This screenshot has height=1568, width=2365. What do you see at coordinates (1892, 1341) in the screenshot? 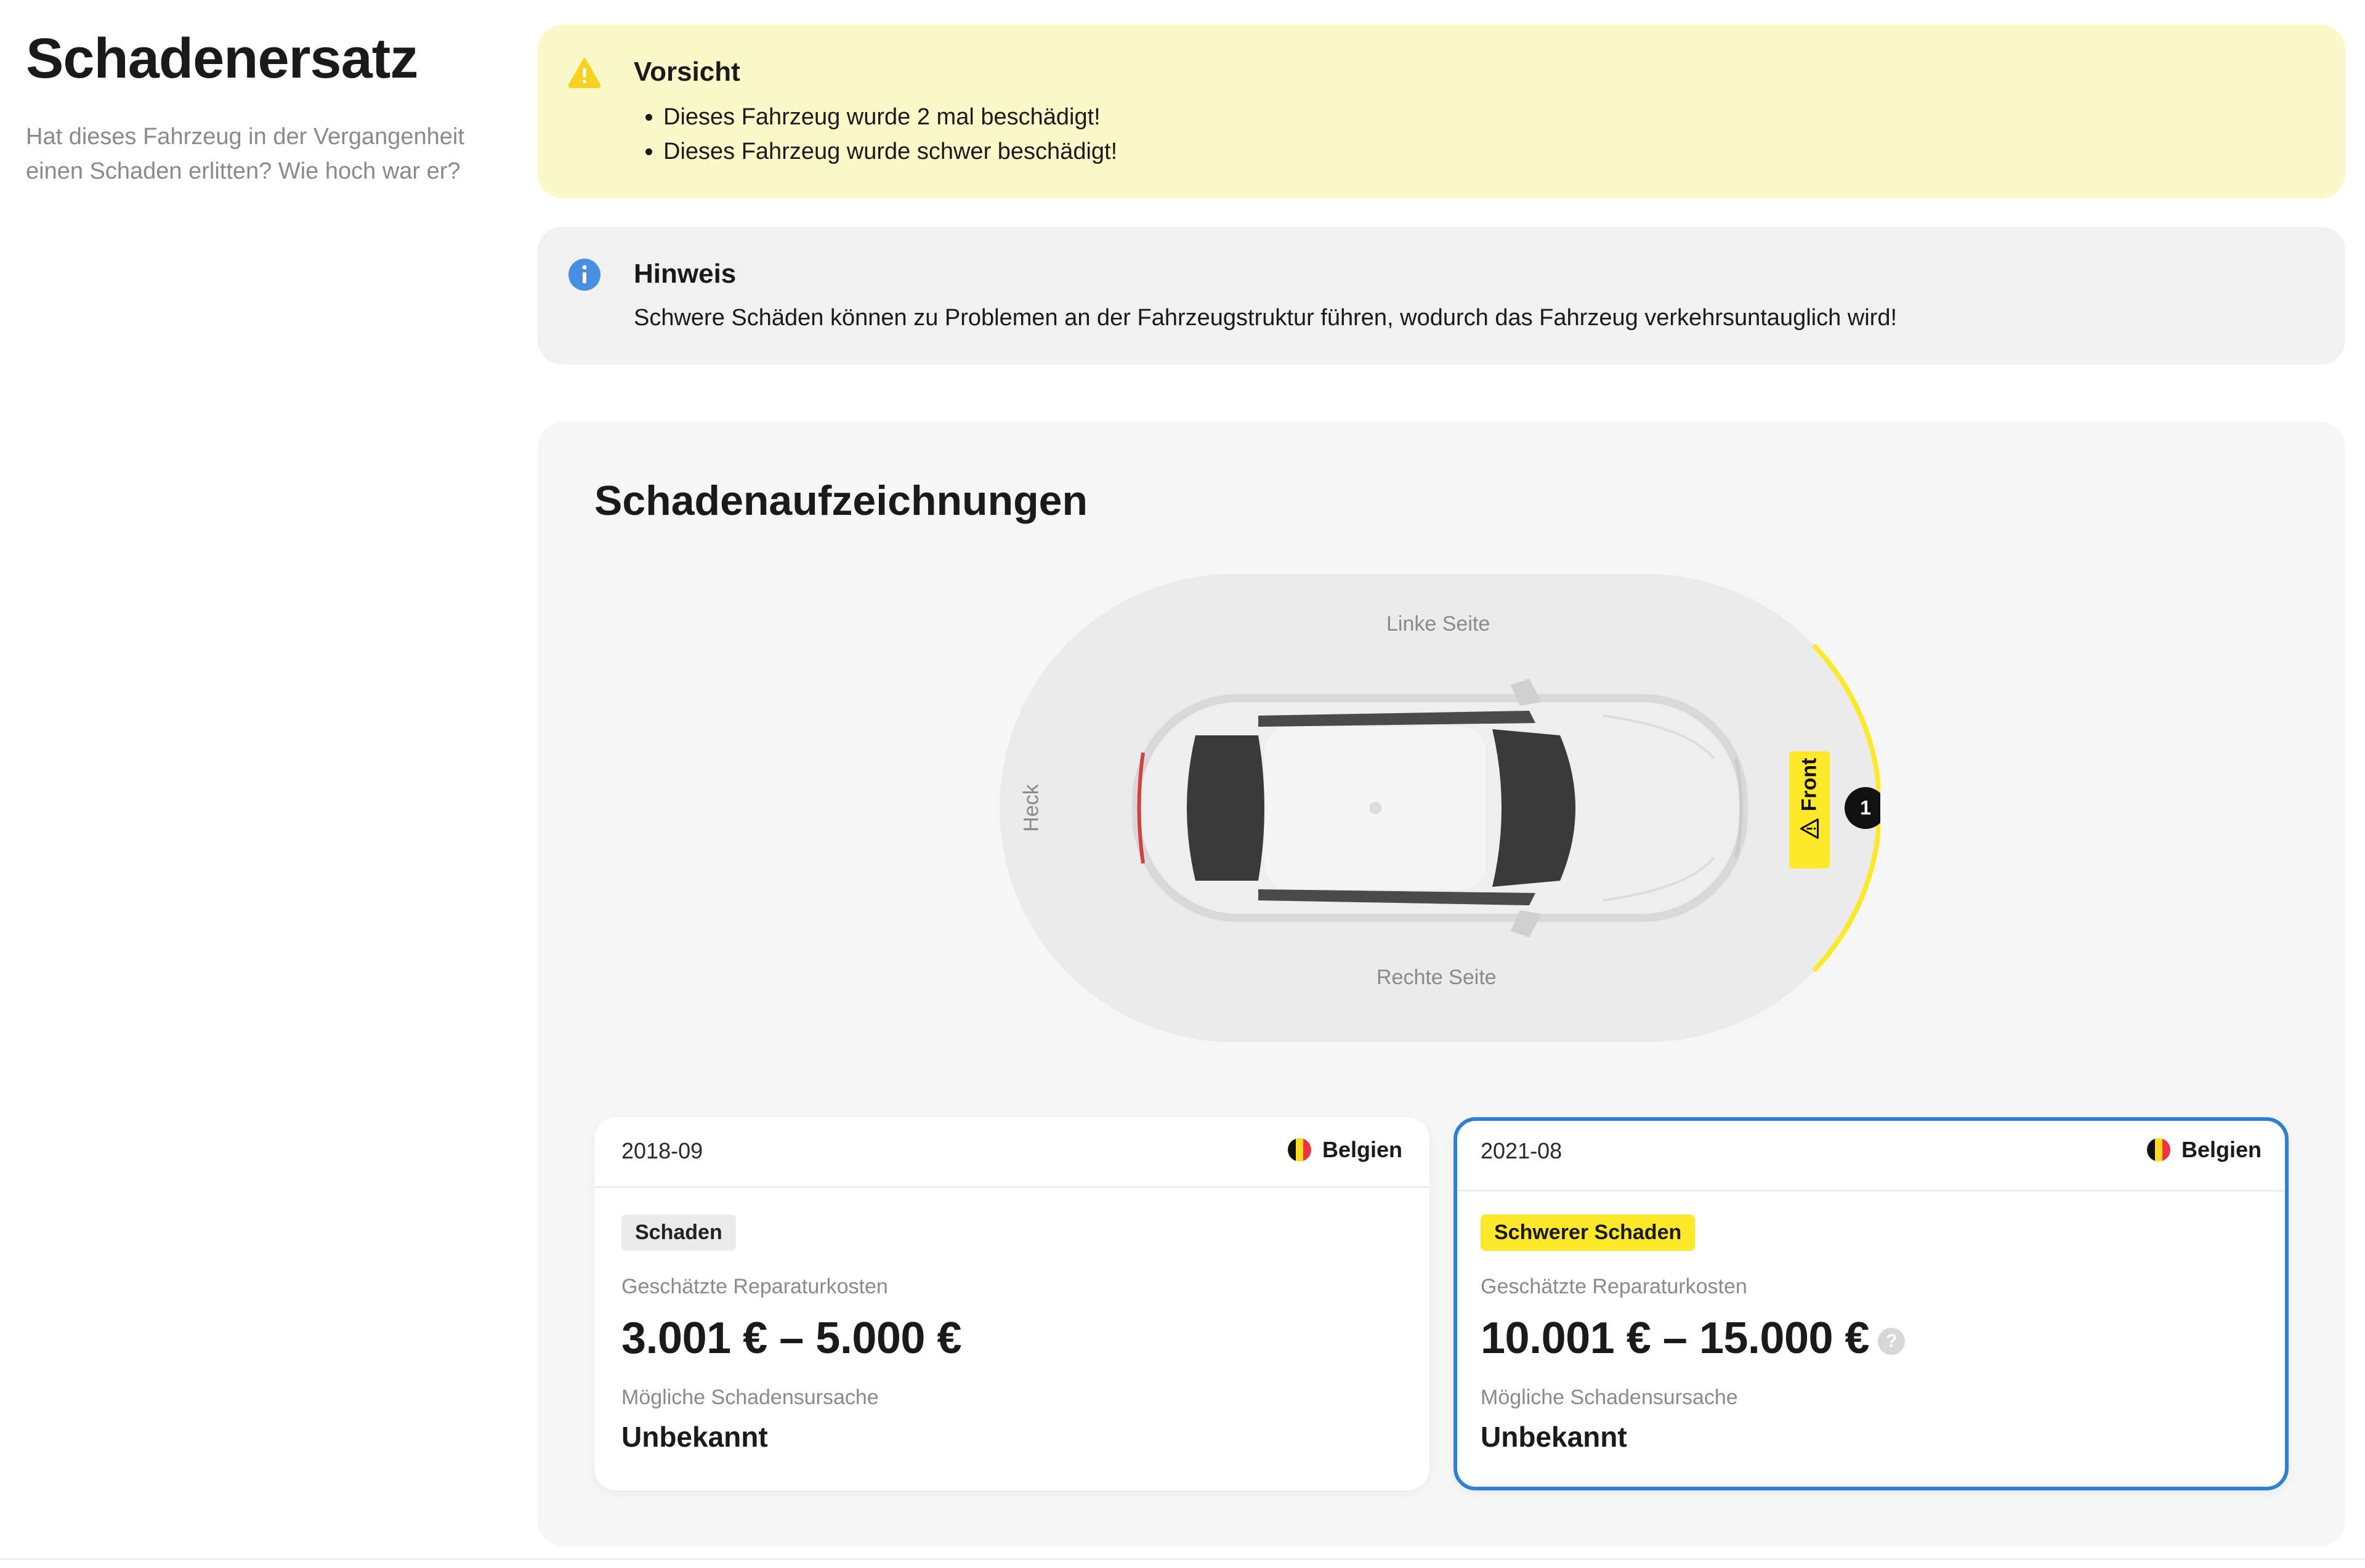
I see `help-icon: ?` at bounding box center [1892, 1341].